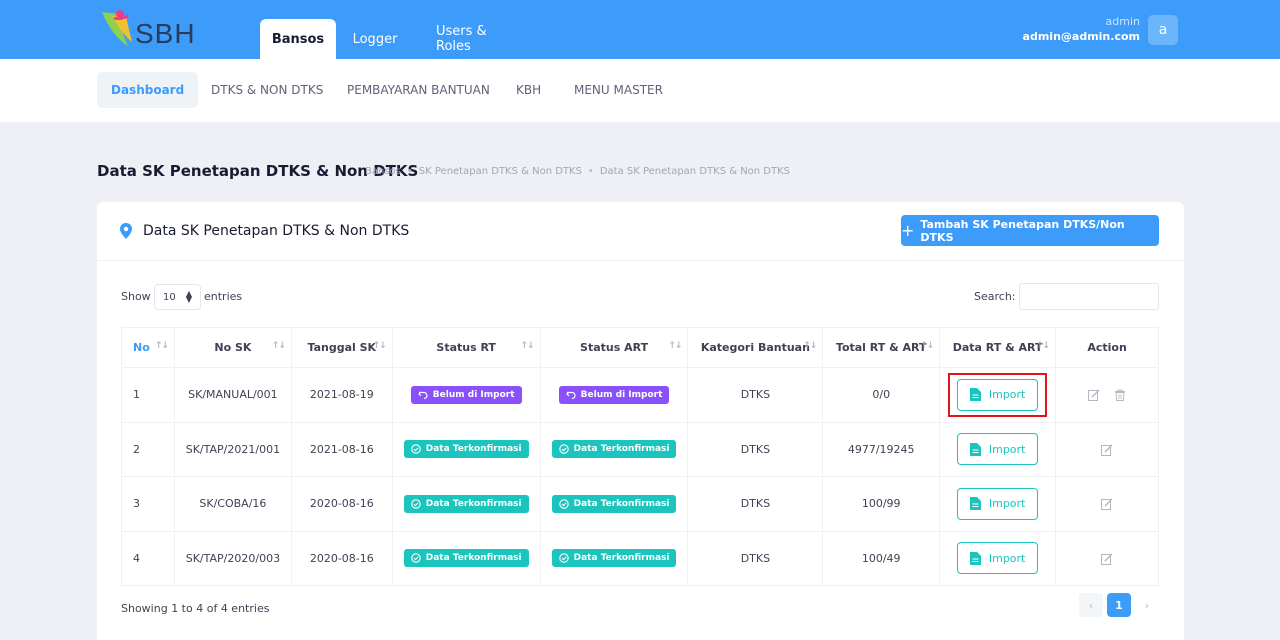 The width and height of the screenshot is (1280, 640). I want to click on page-1-button: 1, so click(1119, 605).